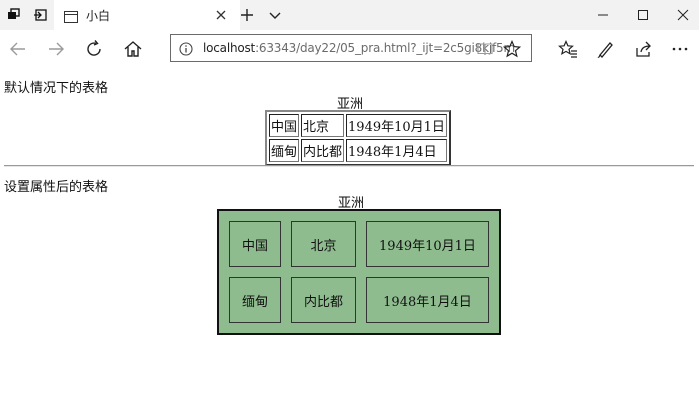 This screenshot has height=400, width=699. Describe the element at coordinates (358, 138) in the screenshot. I see `default-table: 中国 北京 1949年10月1日 缅甸 内比都 1948年1月4日` at that location.